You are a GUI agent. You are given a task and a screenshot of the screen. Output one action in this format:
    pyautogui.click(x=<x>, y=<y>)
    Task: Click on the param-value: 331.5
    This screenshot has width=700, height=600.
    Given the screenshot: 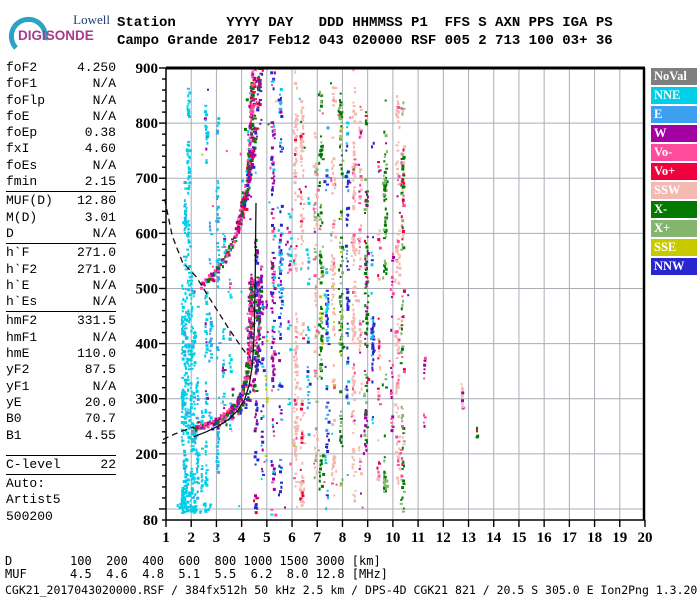 What is the action you would take?
    pyautogui.click(x=96, y=321)
    